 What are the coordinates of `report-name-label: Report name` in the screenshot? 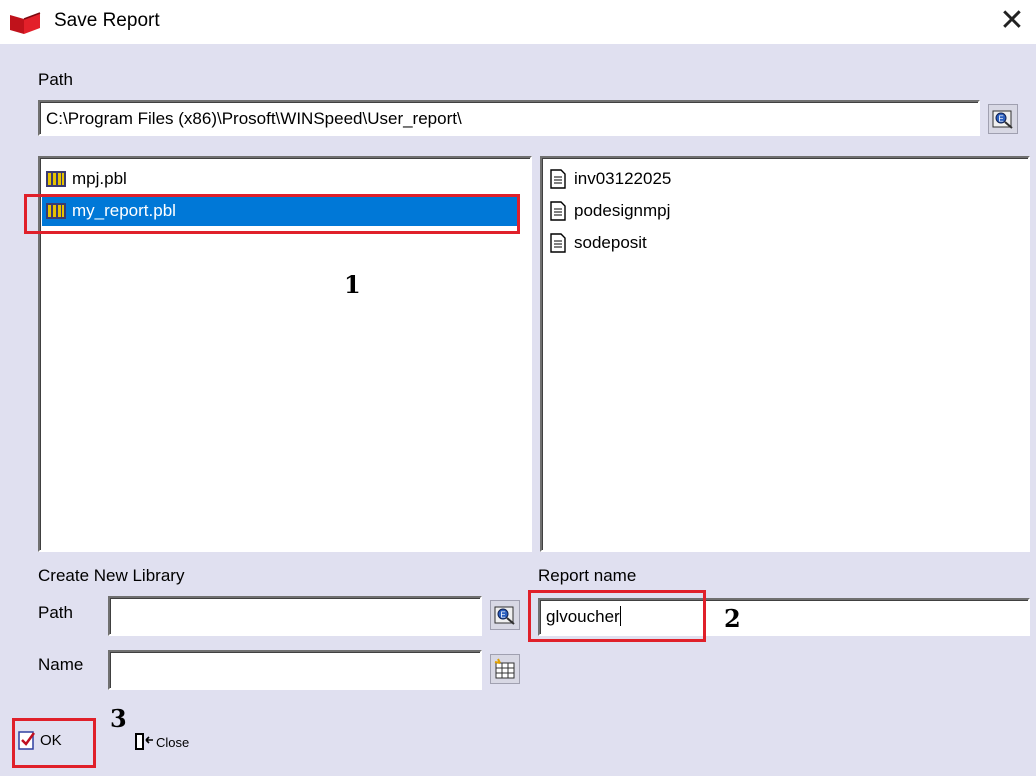 It's located at (587, 575).